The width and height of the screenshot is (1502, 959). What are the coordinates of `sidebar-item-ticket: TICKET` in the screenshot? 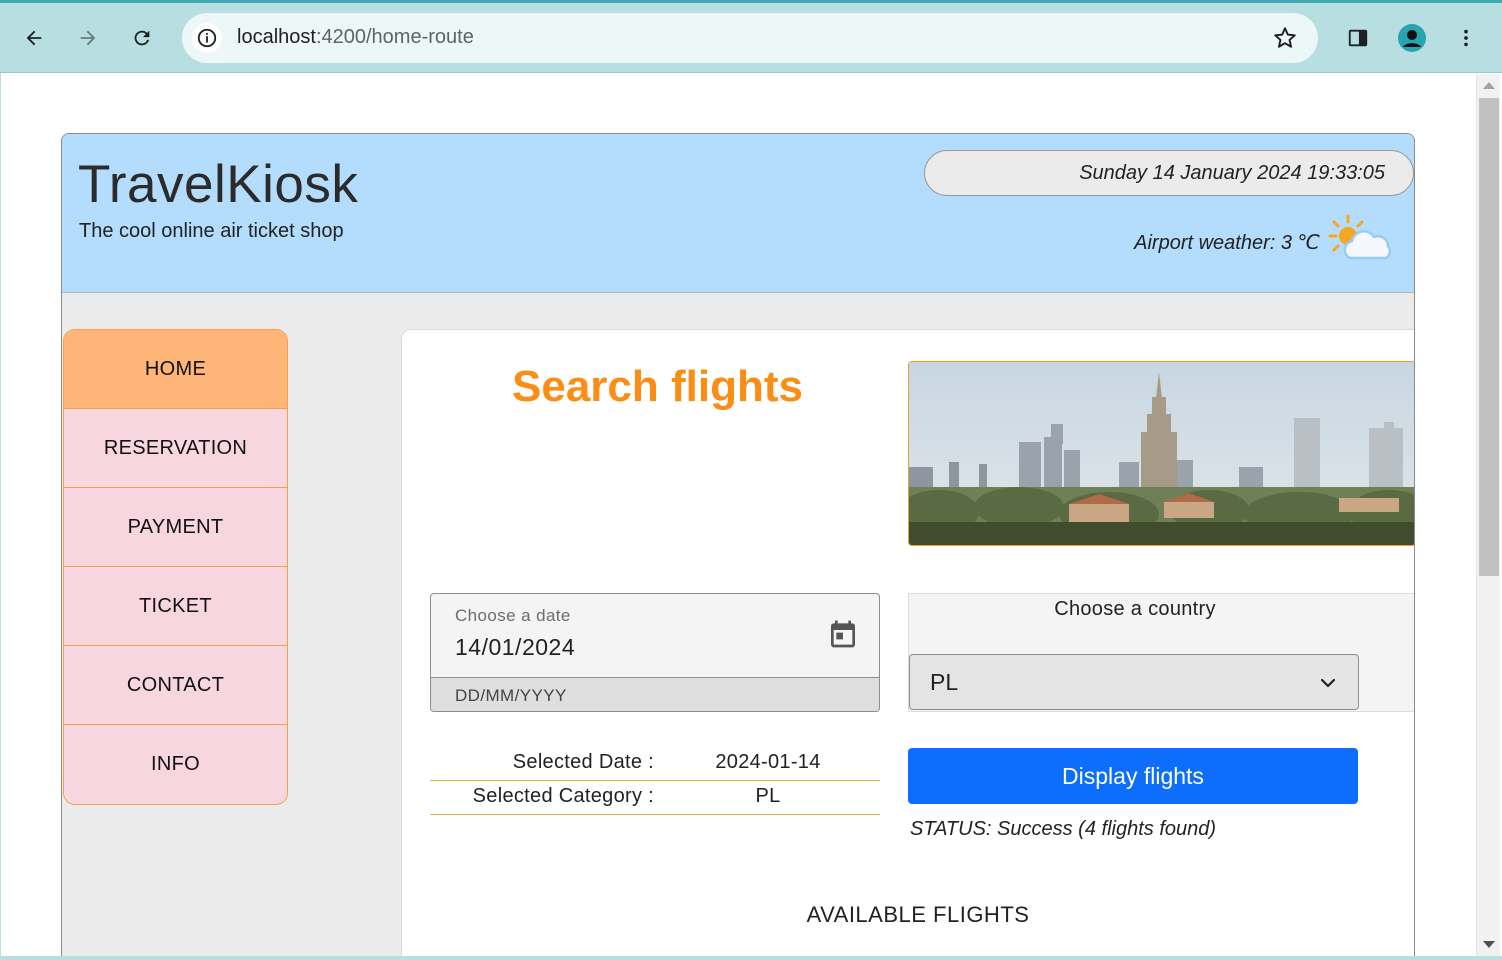 It's located at (175, 606).